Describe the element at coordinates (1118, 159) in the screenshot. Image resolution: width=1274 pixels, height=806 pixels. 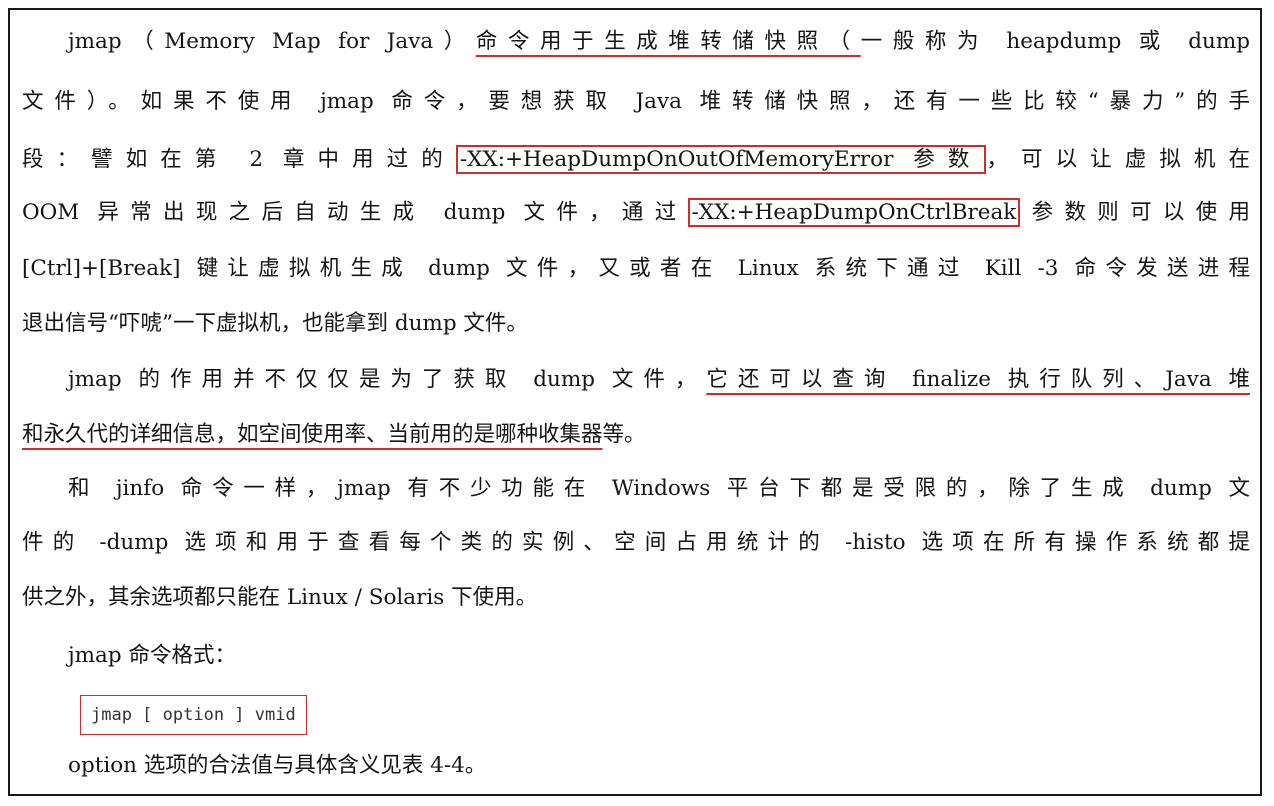
I see `text-segment: ，可以让虚拟机在` at that location.